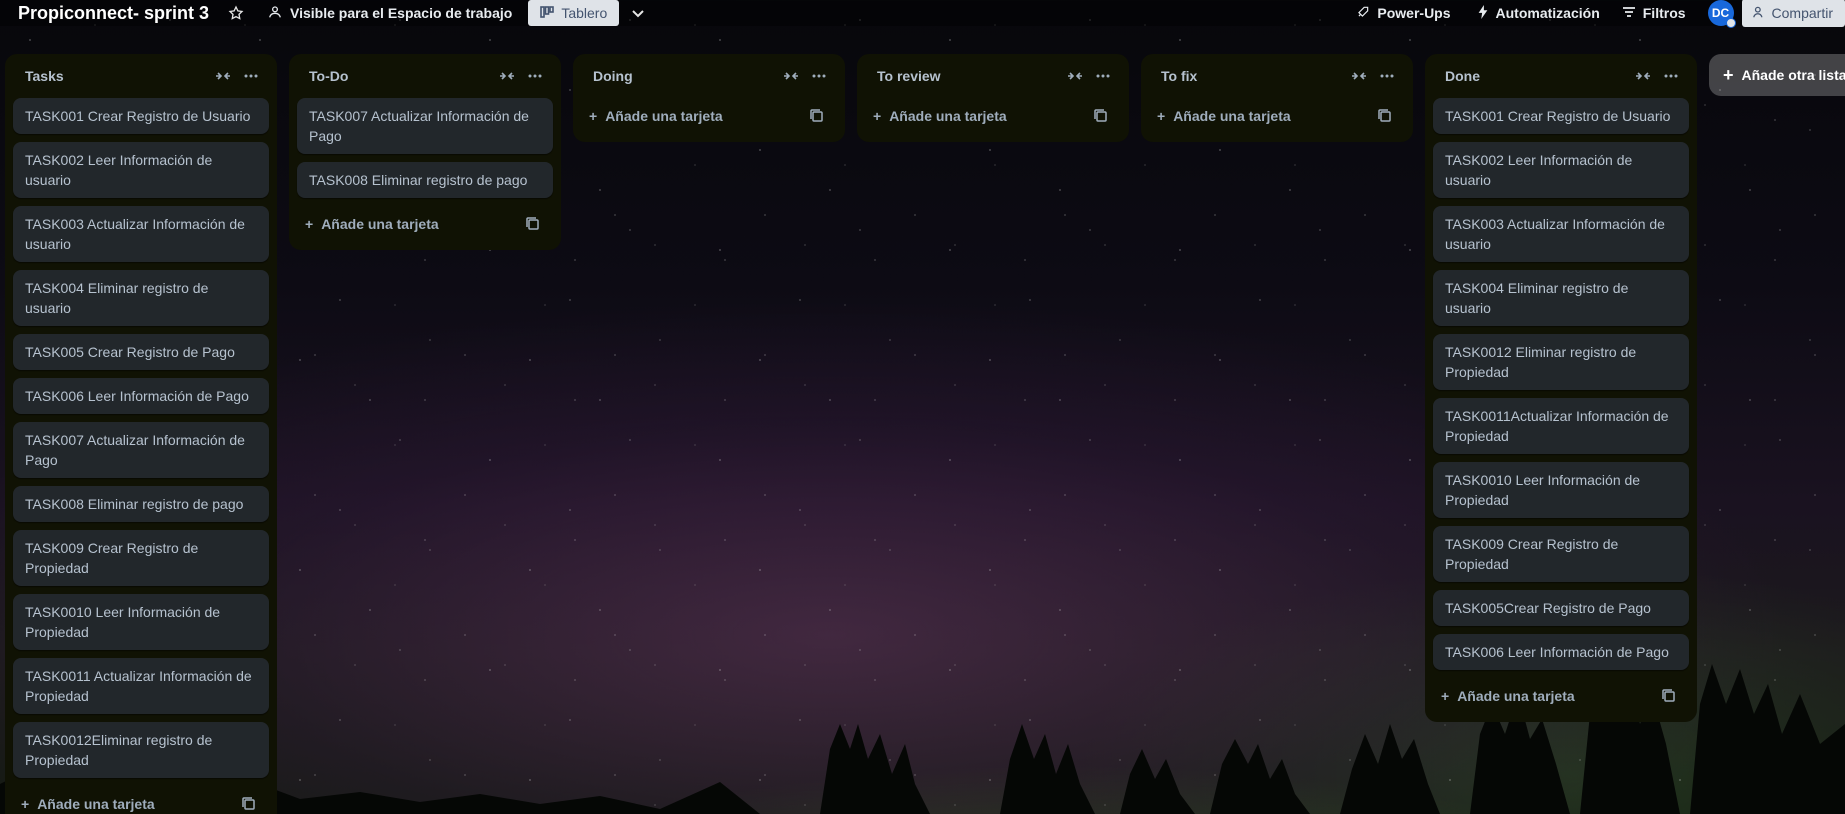 The image size is (1845, 814). Describe the element at coordinates (1664, 13) in the screenshot. I see `filters-label: Filtros` at that location.